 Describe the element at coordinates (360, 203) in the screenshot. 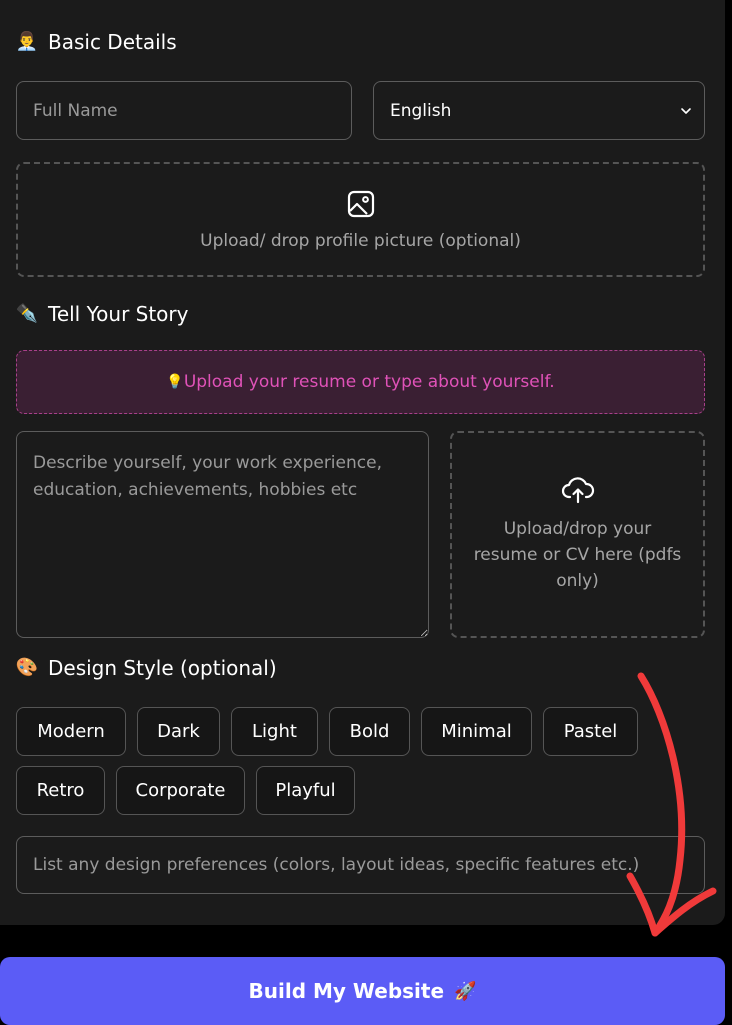

I see `image-icon` at that location.